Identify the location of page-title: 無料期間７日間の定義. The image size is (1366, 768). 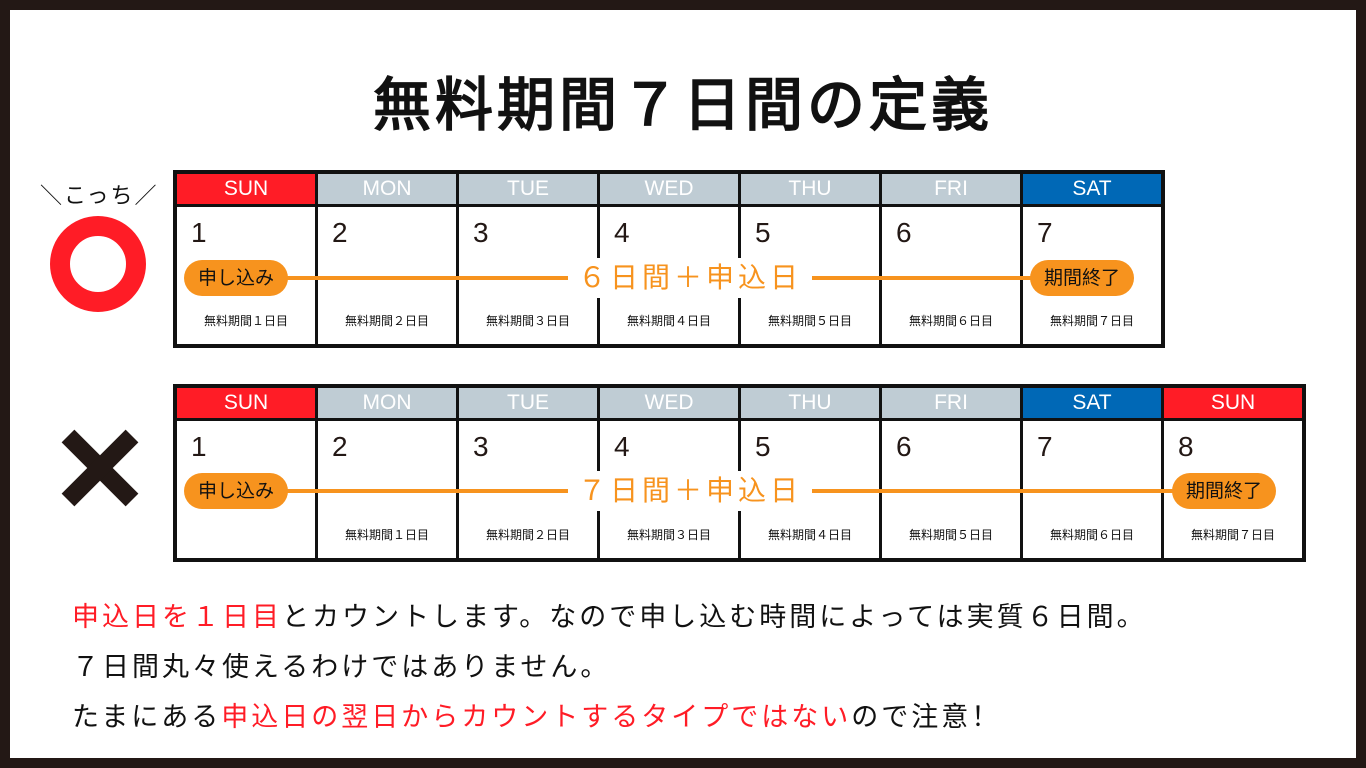
(682, 105).